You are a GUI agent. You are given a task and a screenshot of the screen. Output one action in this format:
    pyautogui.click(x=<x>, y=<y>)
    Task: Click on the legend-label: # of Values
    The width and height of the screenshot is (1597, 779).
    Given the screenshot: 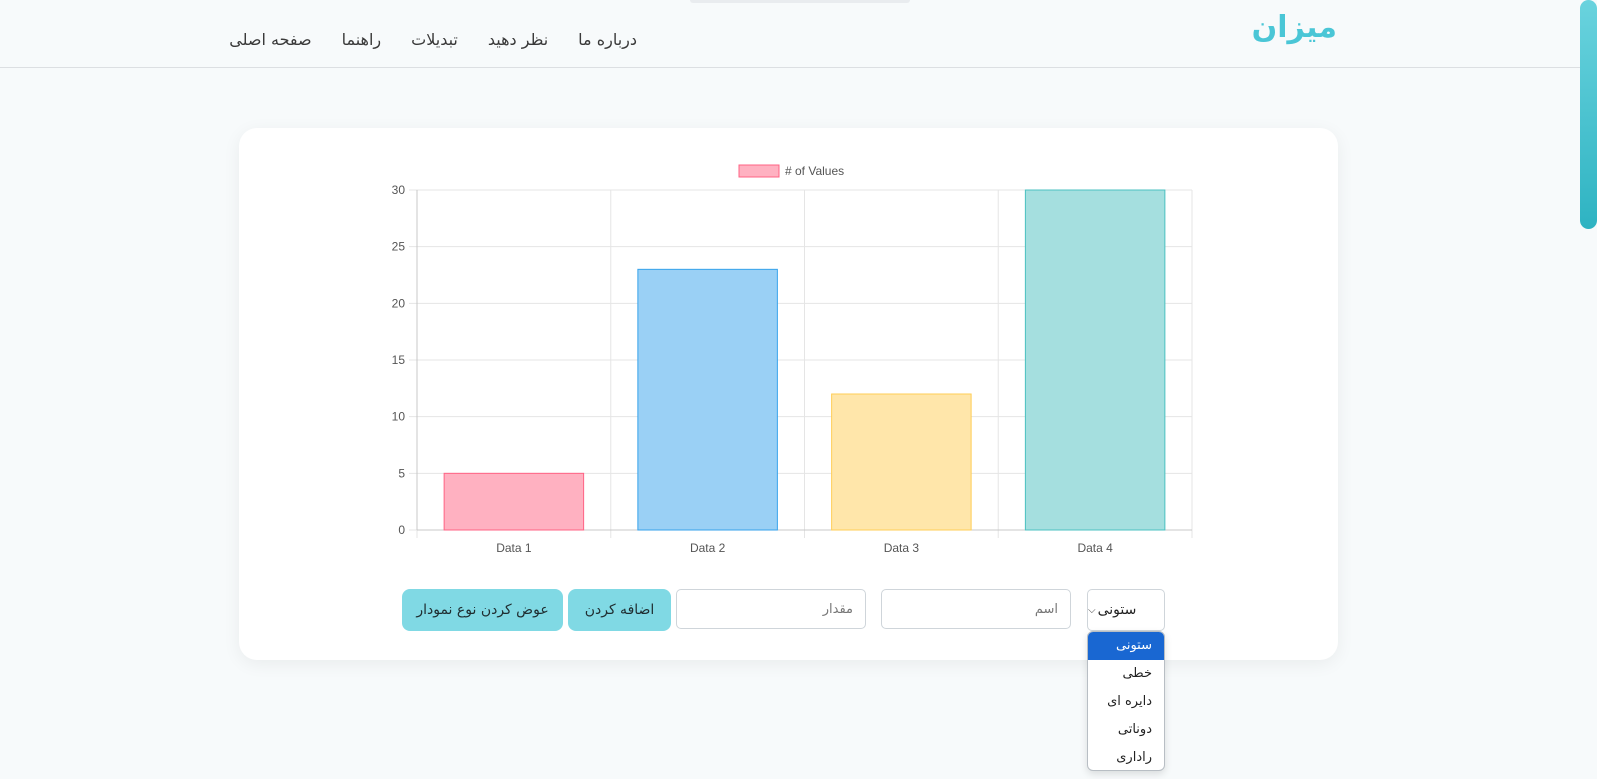 What is the action you would take?
    pyautogui.click(x=814, y=171)
    